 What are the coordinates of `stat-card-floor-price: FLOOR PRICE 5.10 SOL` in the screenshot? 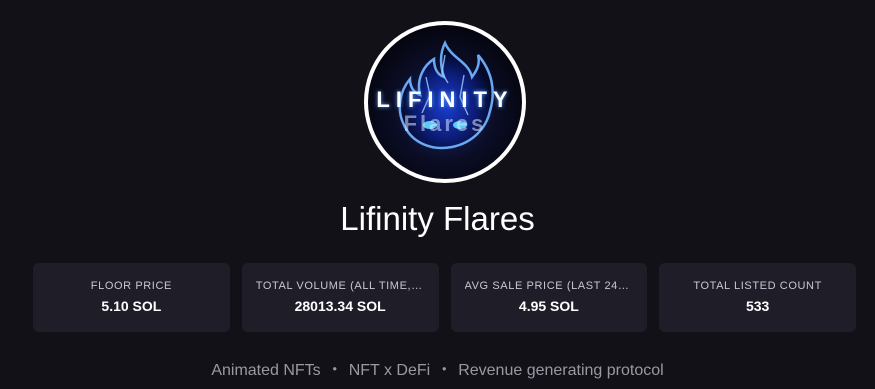 It's located at (131, 297).